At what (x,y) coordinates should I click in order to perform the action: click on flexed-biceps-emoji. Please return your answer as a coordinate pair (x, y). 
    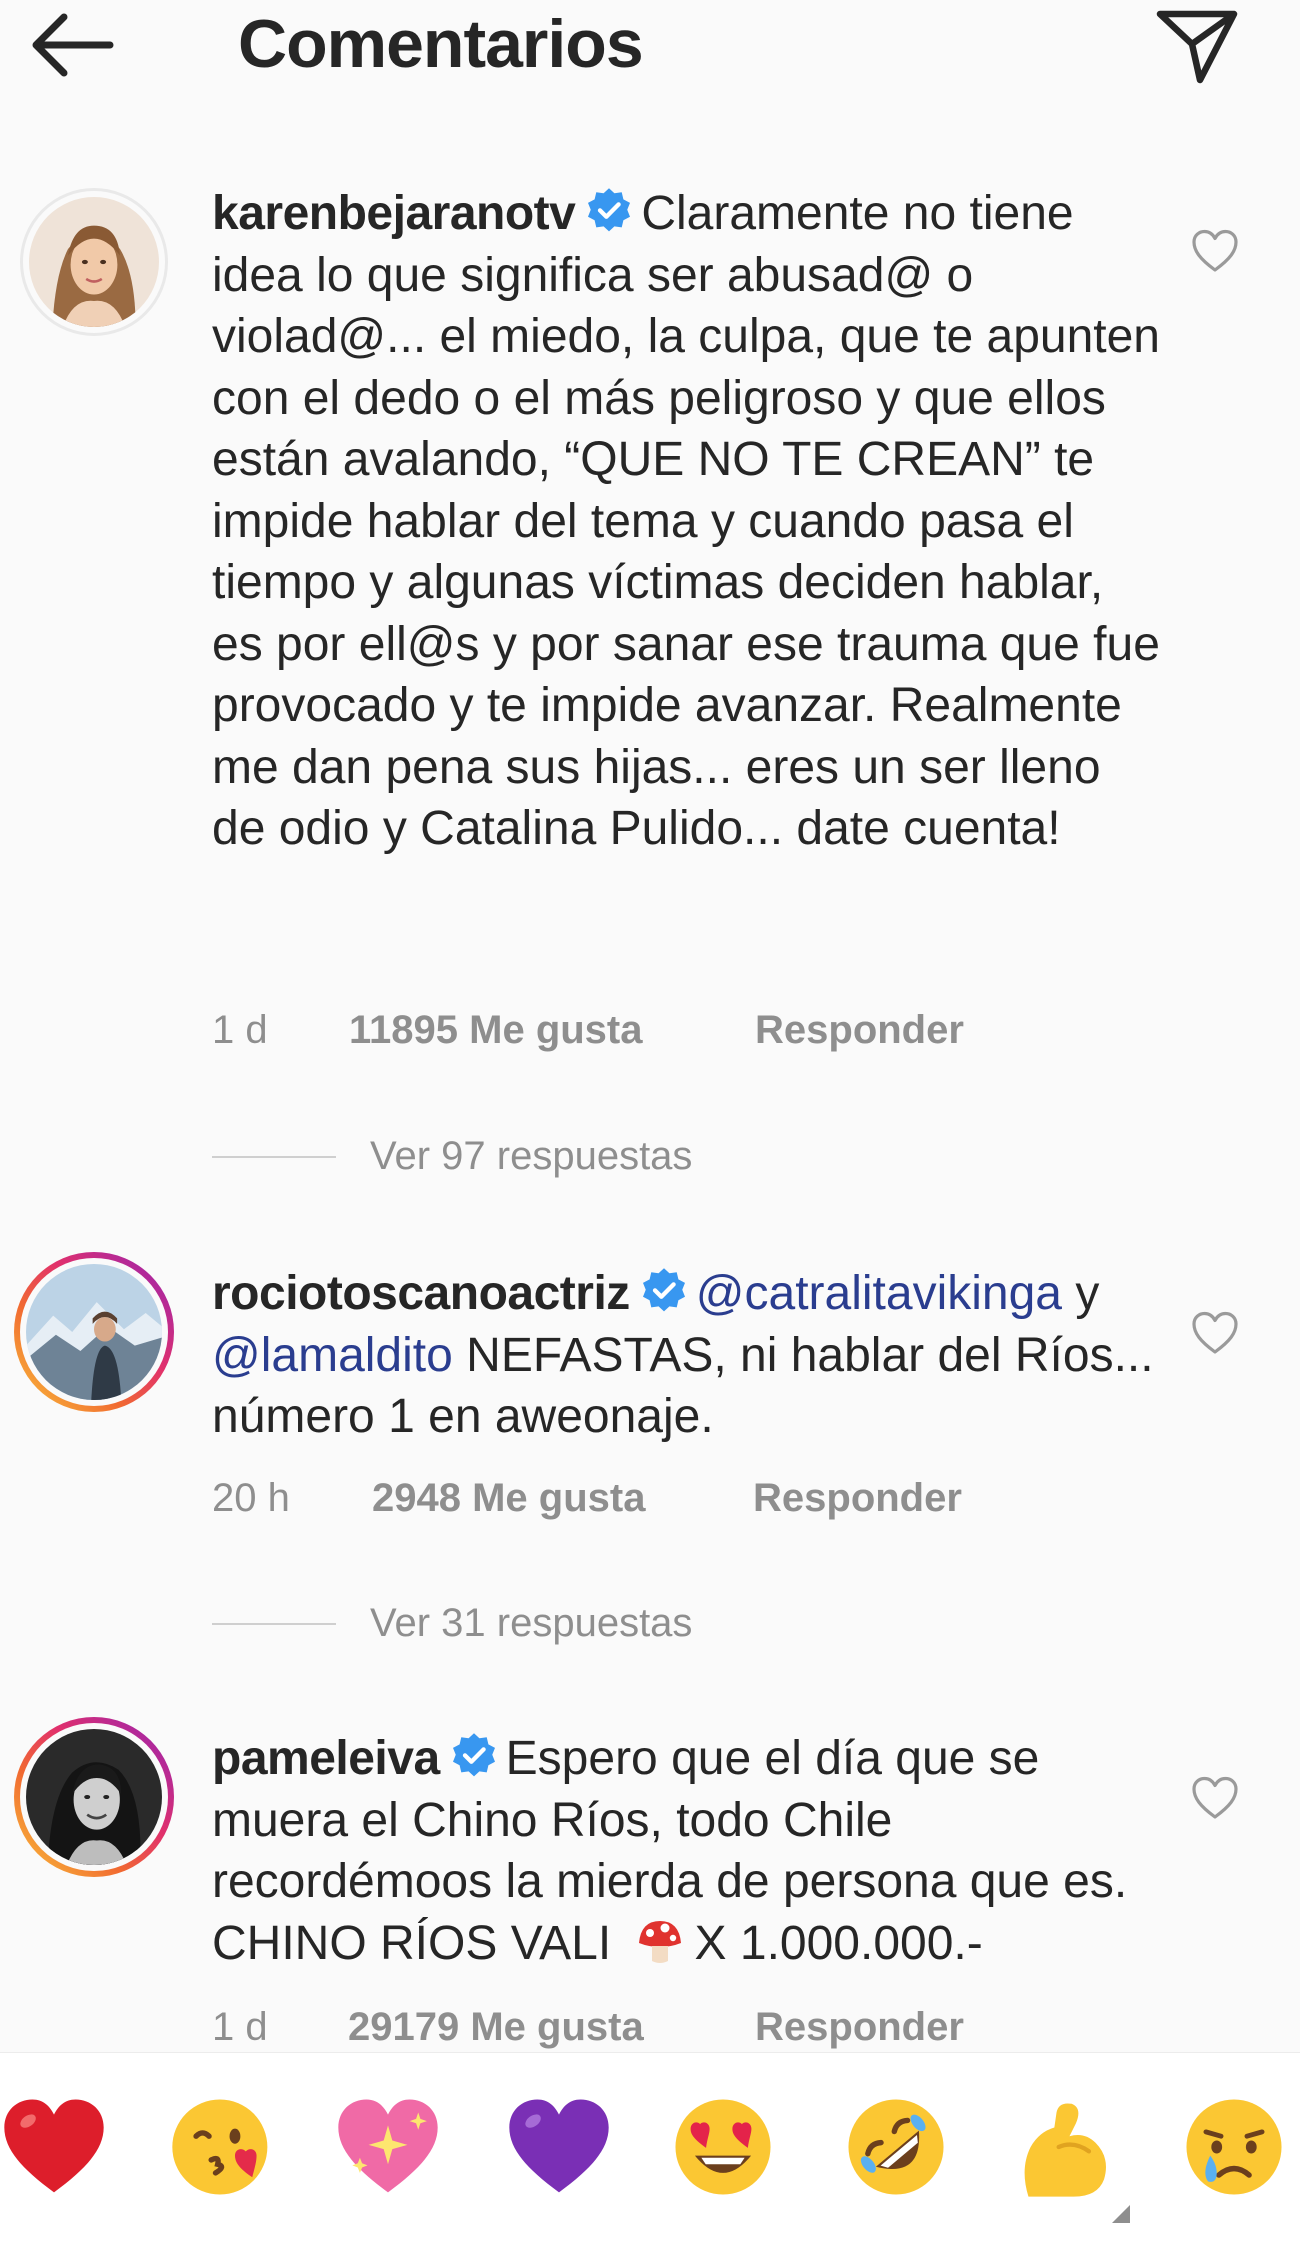
    Looking at the image, I should click on (1063, 2147).